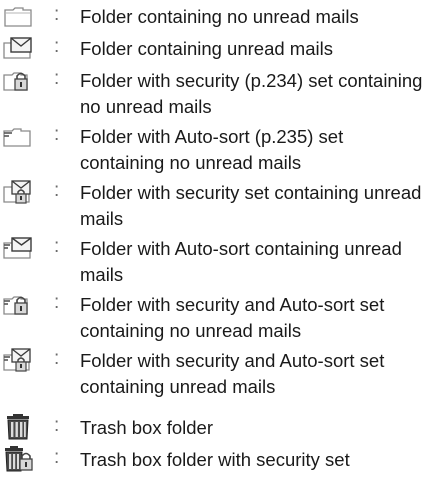 The image size is (433, 477). I want to click on legend-description: Trash box folder with security set, so click(215, 459).